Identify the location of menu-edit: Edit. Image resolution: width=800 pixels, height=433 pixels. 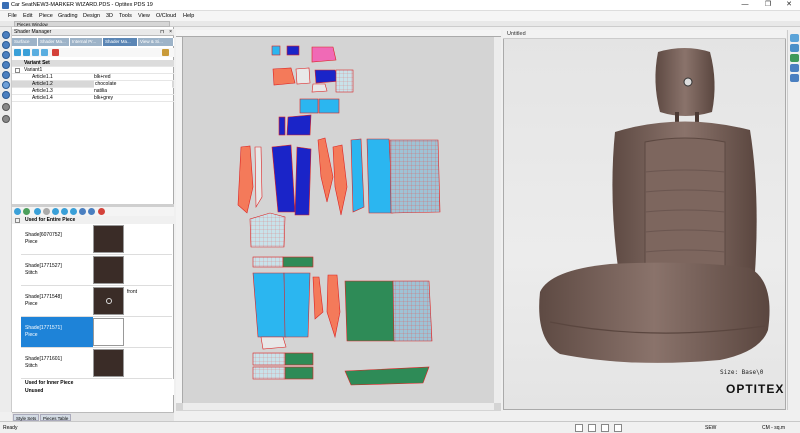
(27, 16).